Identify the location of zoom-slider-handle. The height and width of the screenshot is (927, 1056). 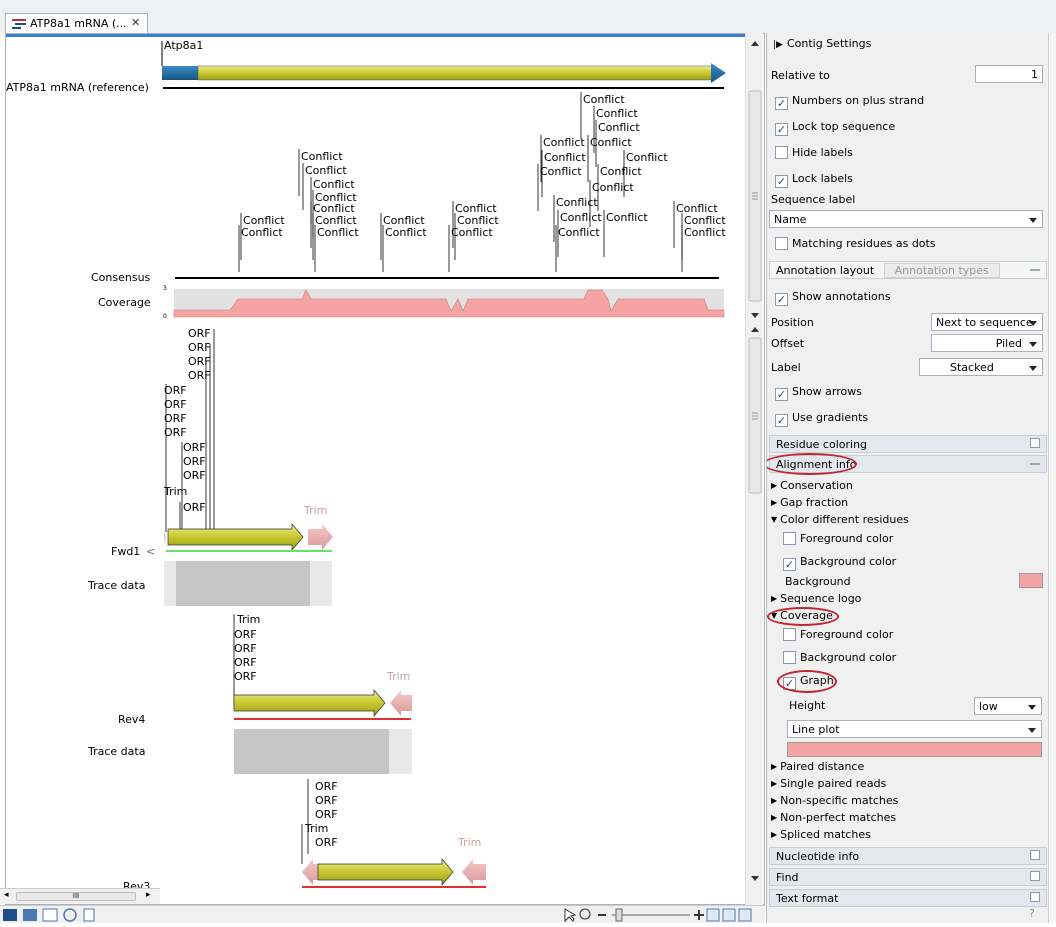
(619, 915).